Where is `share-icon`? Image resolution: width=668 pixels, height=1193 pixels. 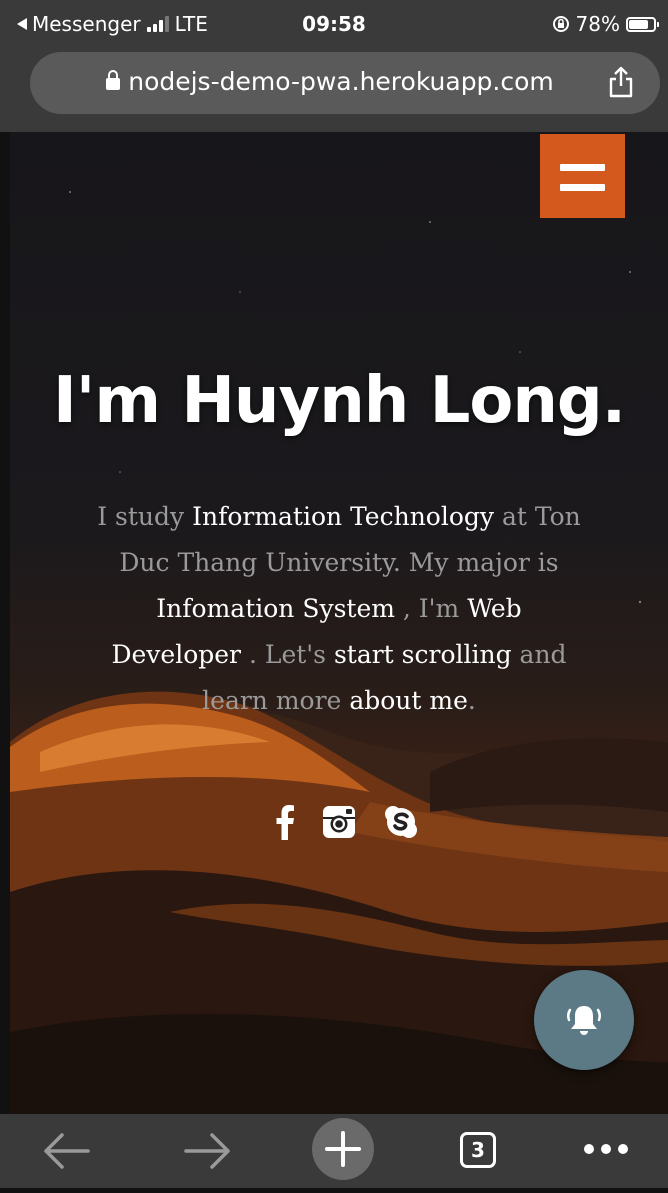 share-icon is located at coordinates (621, 82).